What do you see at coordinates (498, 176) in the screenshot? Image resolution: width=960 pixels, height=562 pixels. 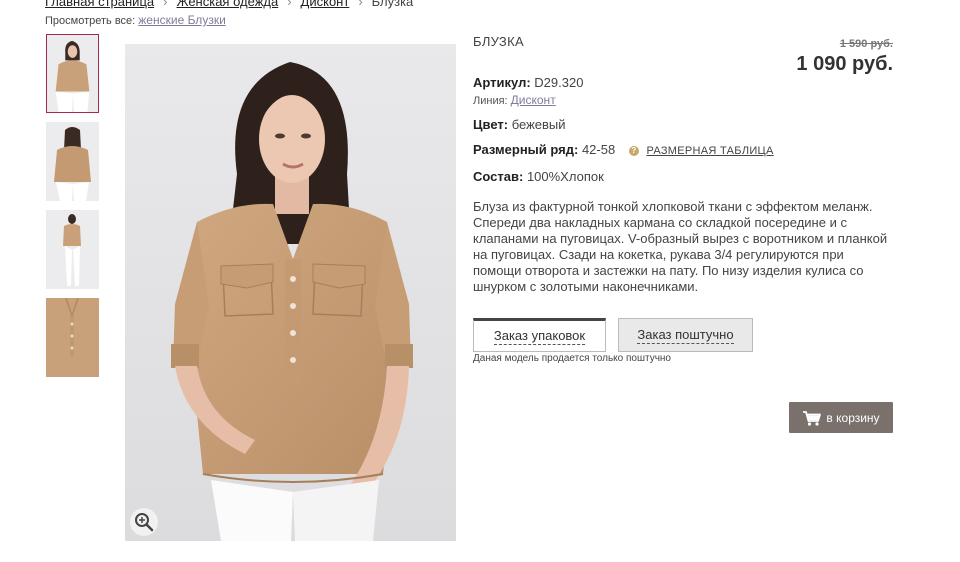 I see `composition-label: Состав:` at bounding box center [498, 176].